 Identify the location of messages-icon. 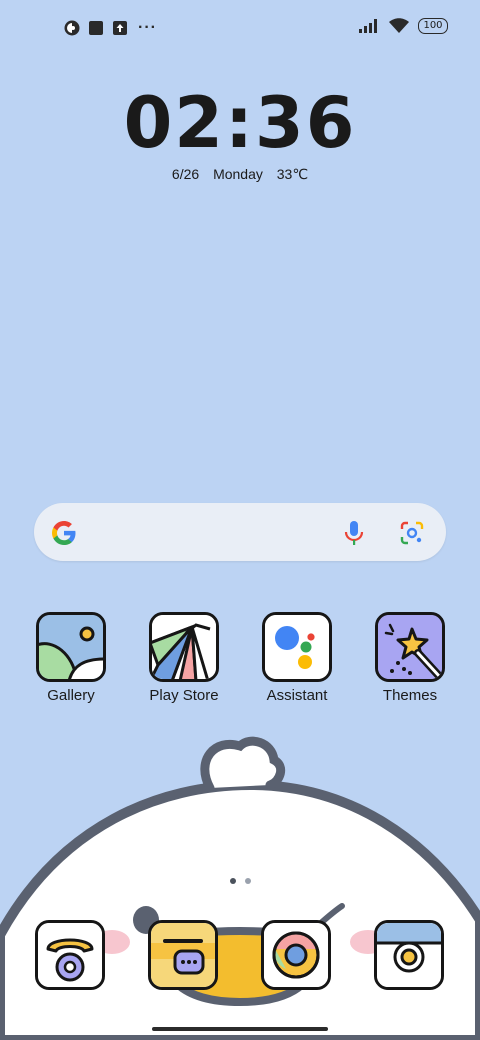
(183, 955).